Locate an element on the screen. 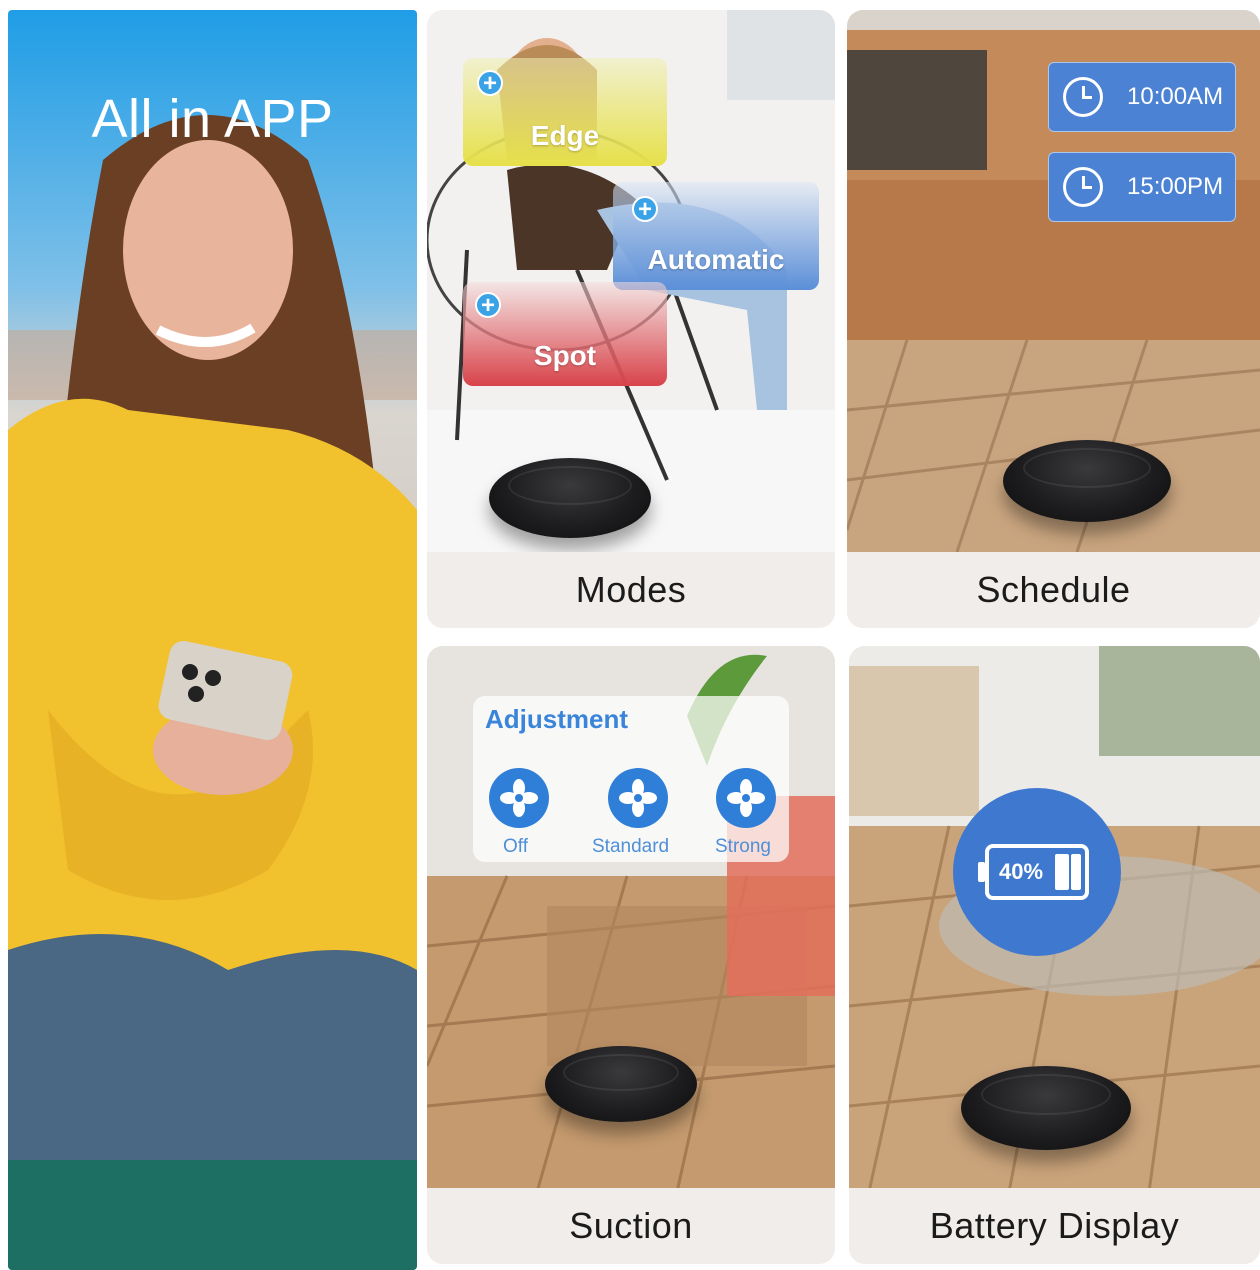 The image size is (1260, 1270). fan-off-icon is located at coordinates (519, 798).